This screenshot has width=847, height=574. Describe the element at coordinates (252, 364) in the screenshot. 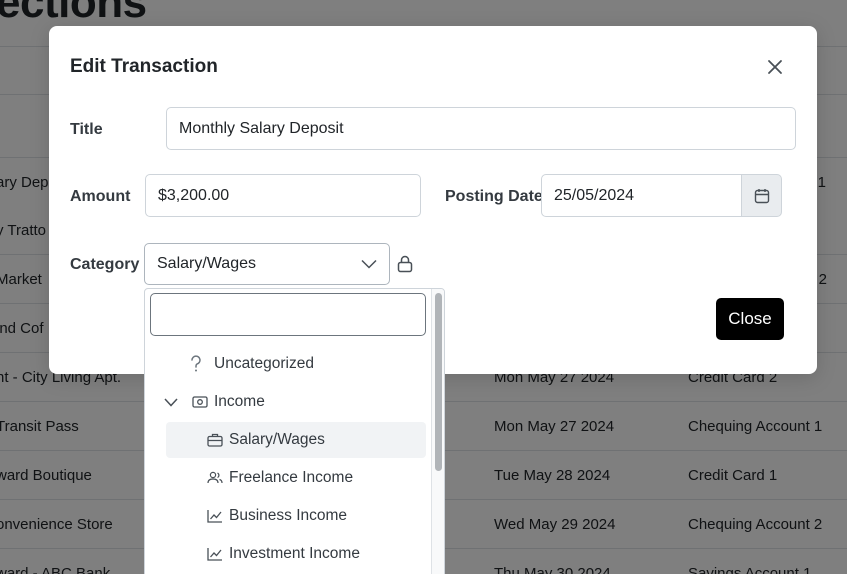

I see `category-option-uncategorized: Uncategorized` at that location.